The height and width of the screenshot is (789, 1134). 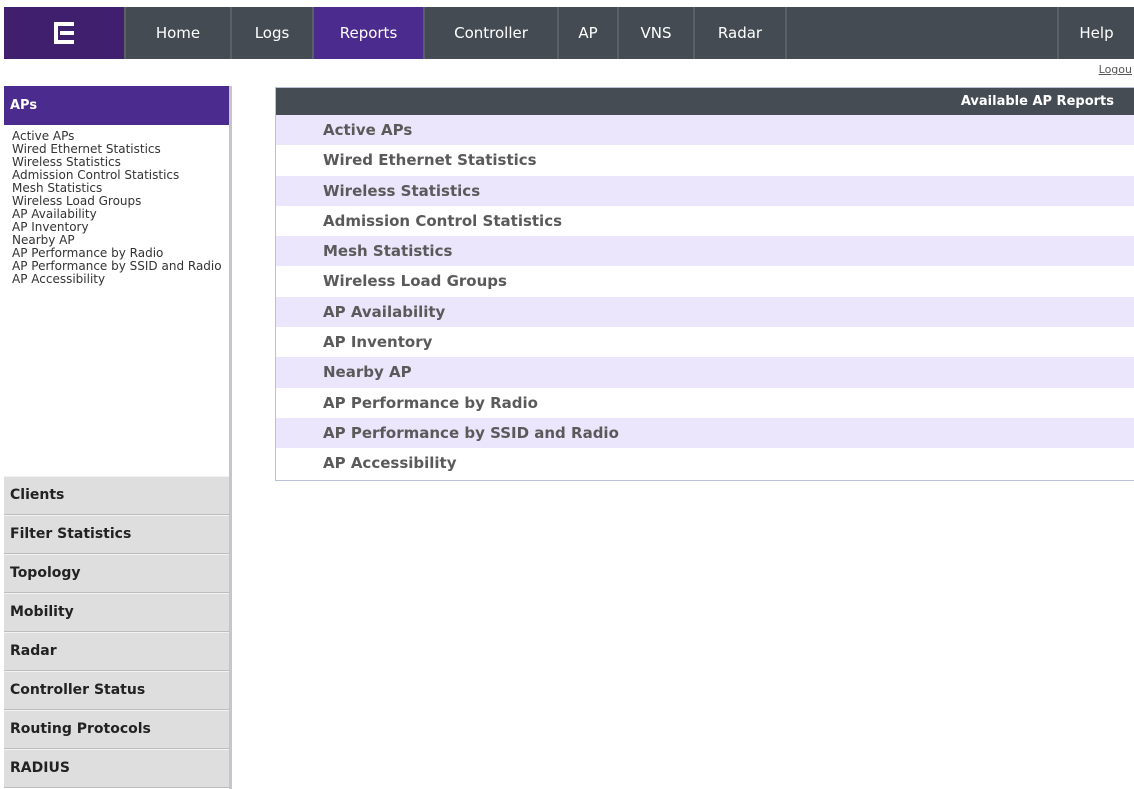 What do you see at coordinates (492, 33) in the screenshot?
I see `nav-controller: Controller` at bounding box center [492, 33].